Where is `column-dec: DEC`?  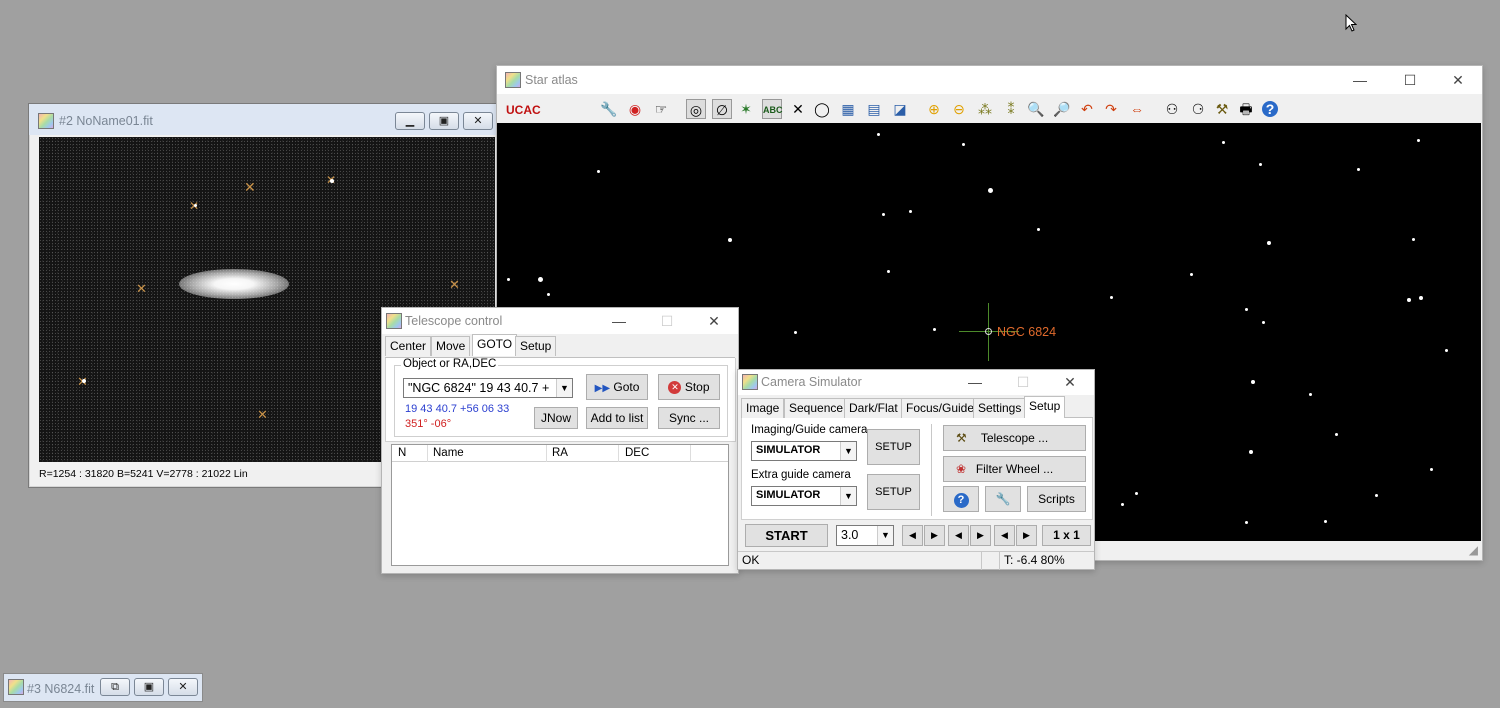
column-dec: DEC is located at coordinates (658, 453).